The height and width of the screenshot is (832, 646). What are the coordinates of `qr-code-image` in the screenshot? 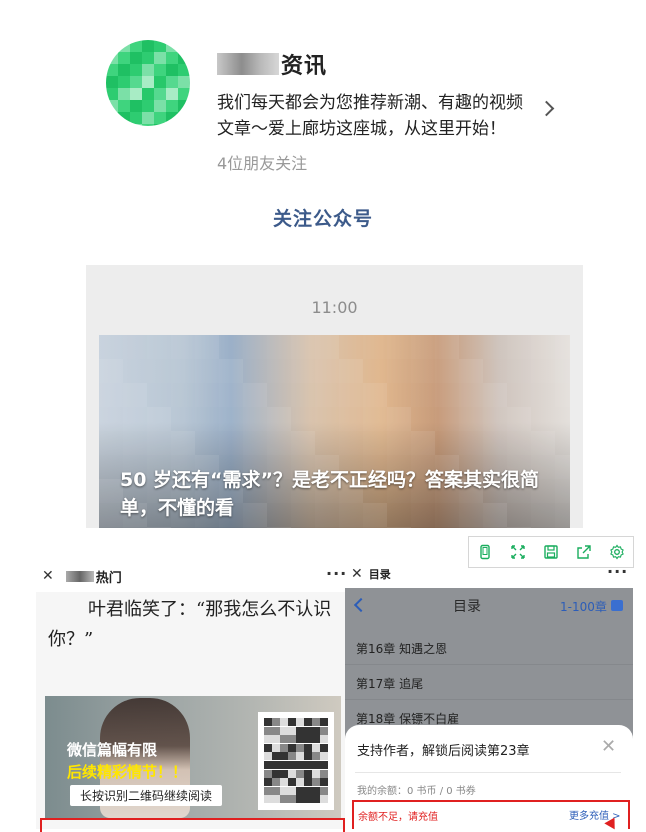 It's located at (296, 761).